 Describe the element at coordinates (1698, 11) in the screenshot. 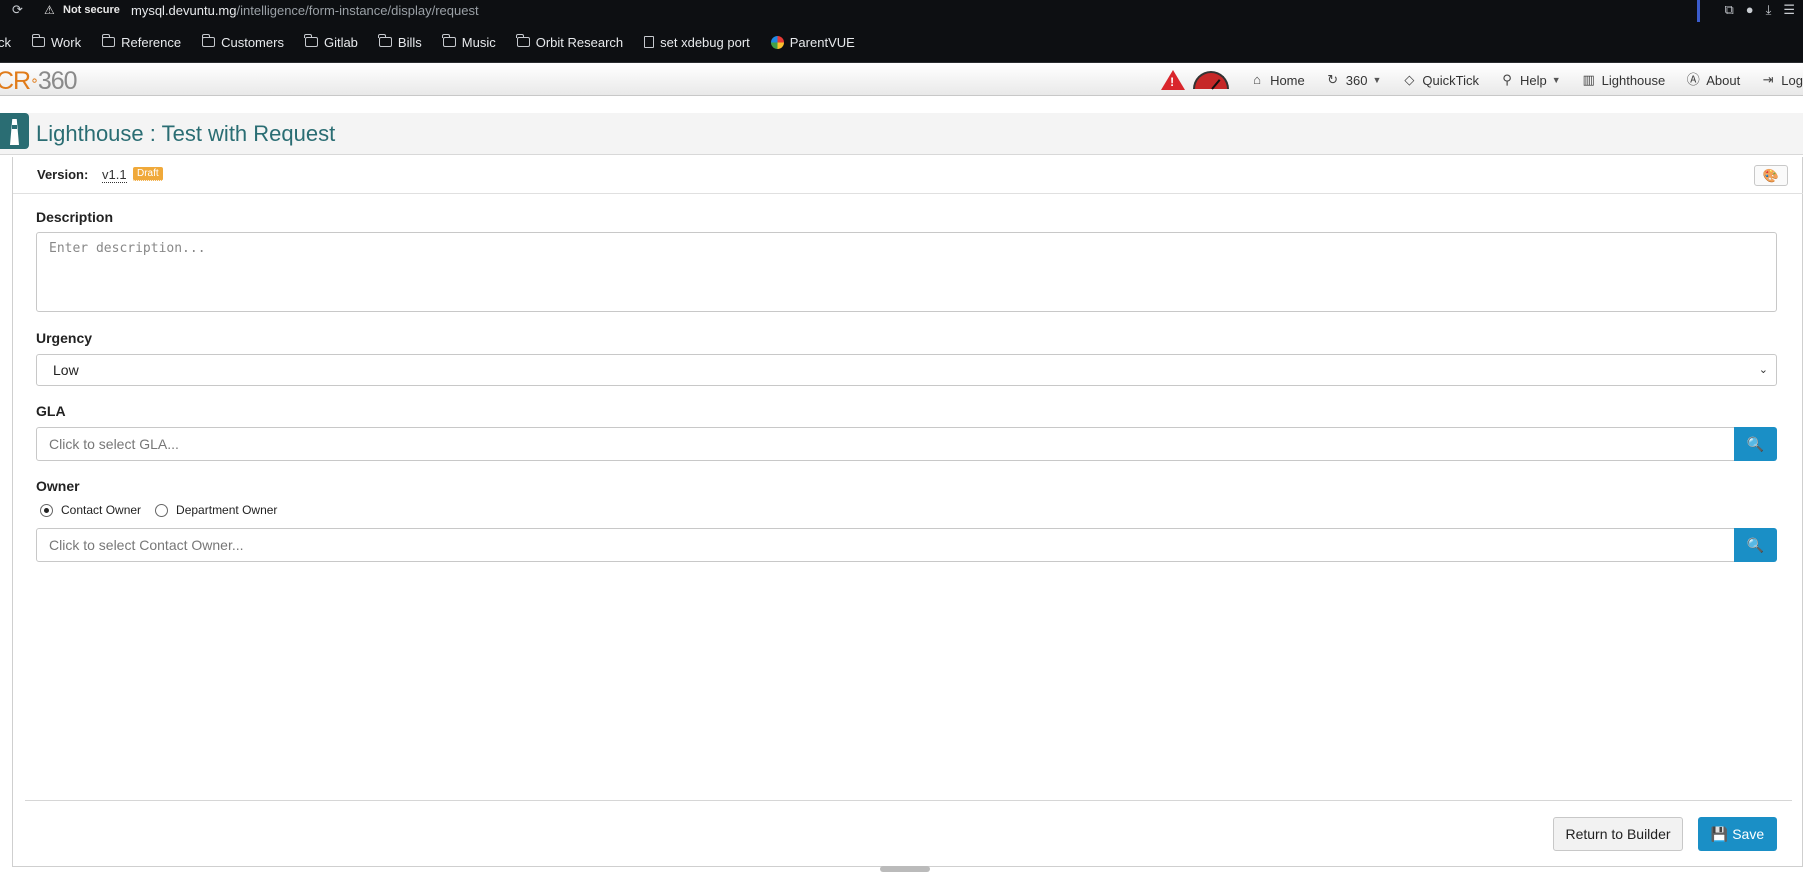

I see `tab-divider` at that location.